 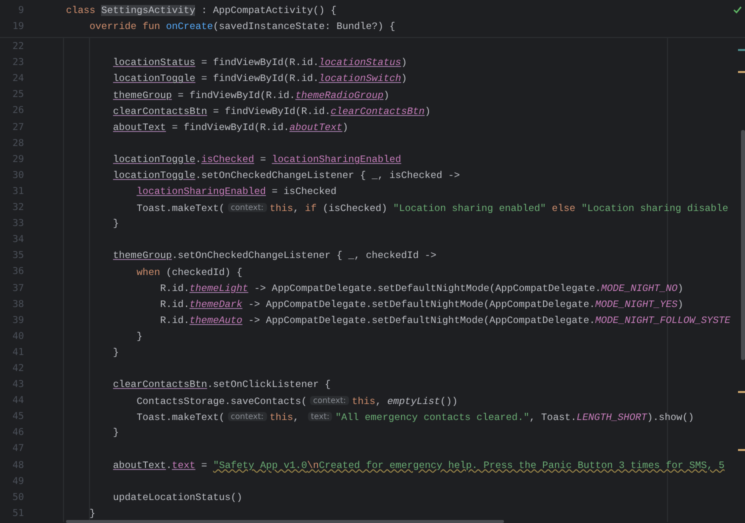 I want to click on code-line: Toast.makeText( context: this, if (isChecked) "Location sharing enabled" else "Location sharing disable, so click(x=432, y=209).